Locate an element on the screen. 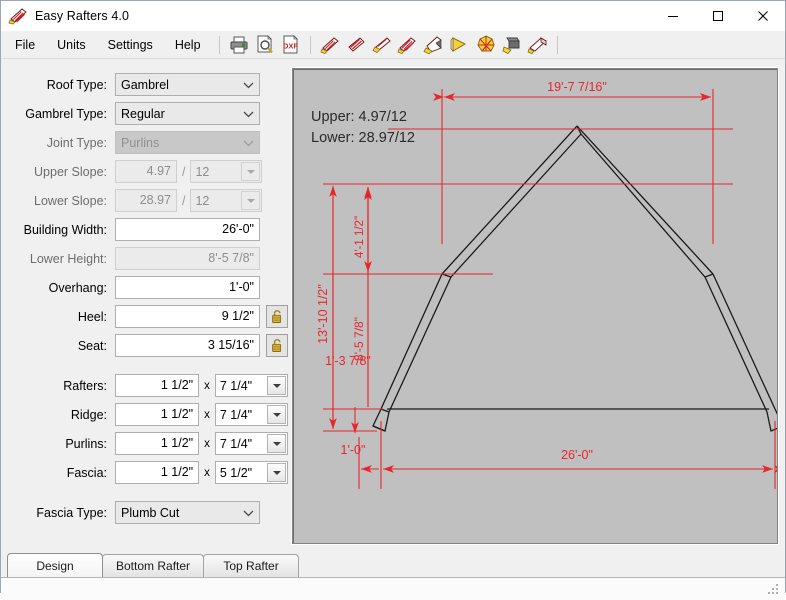  seat-label: Seat: is located at coordinates (92, 345).